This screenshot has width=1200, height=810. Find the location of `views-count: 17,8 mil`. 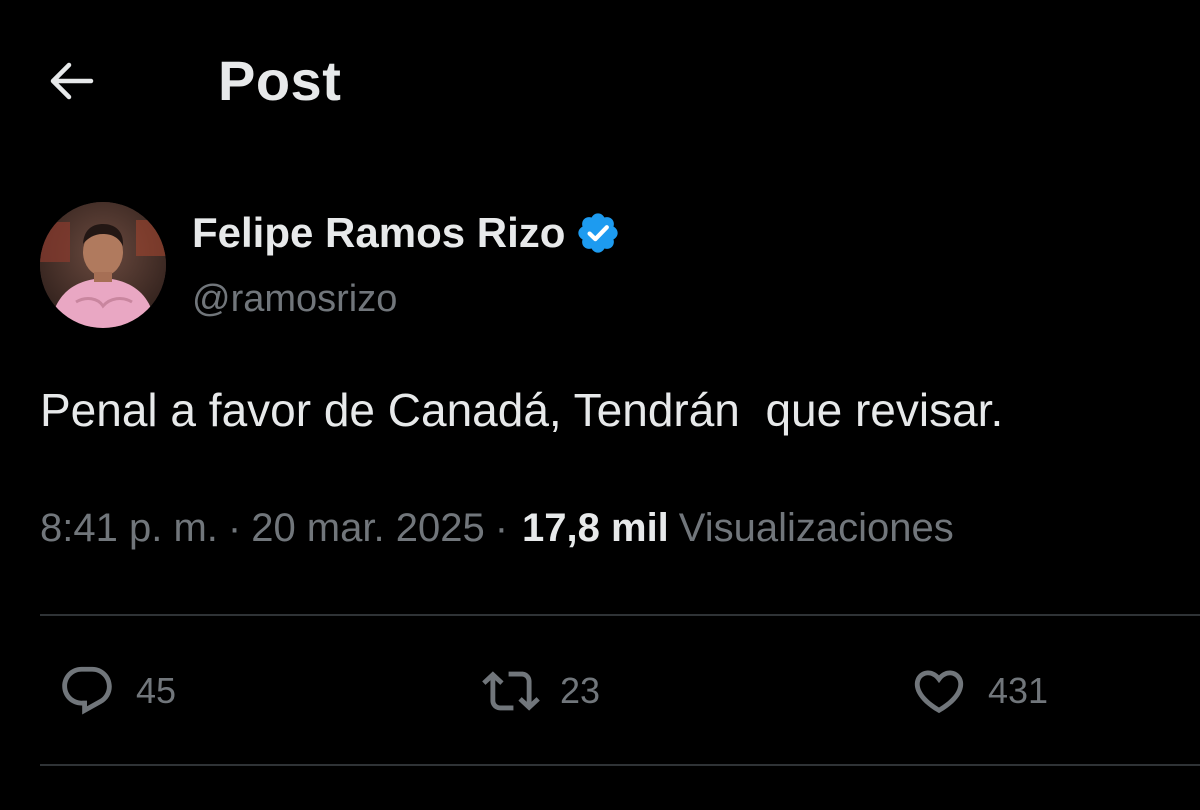

views-count: 17,8 mil is located at coordinates (595, 528).